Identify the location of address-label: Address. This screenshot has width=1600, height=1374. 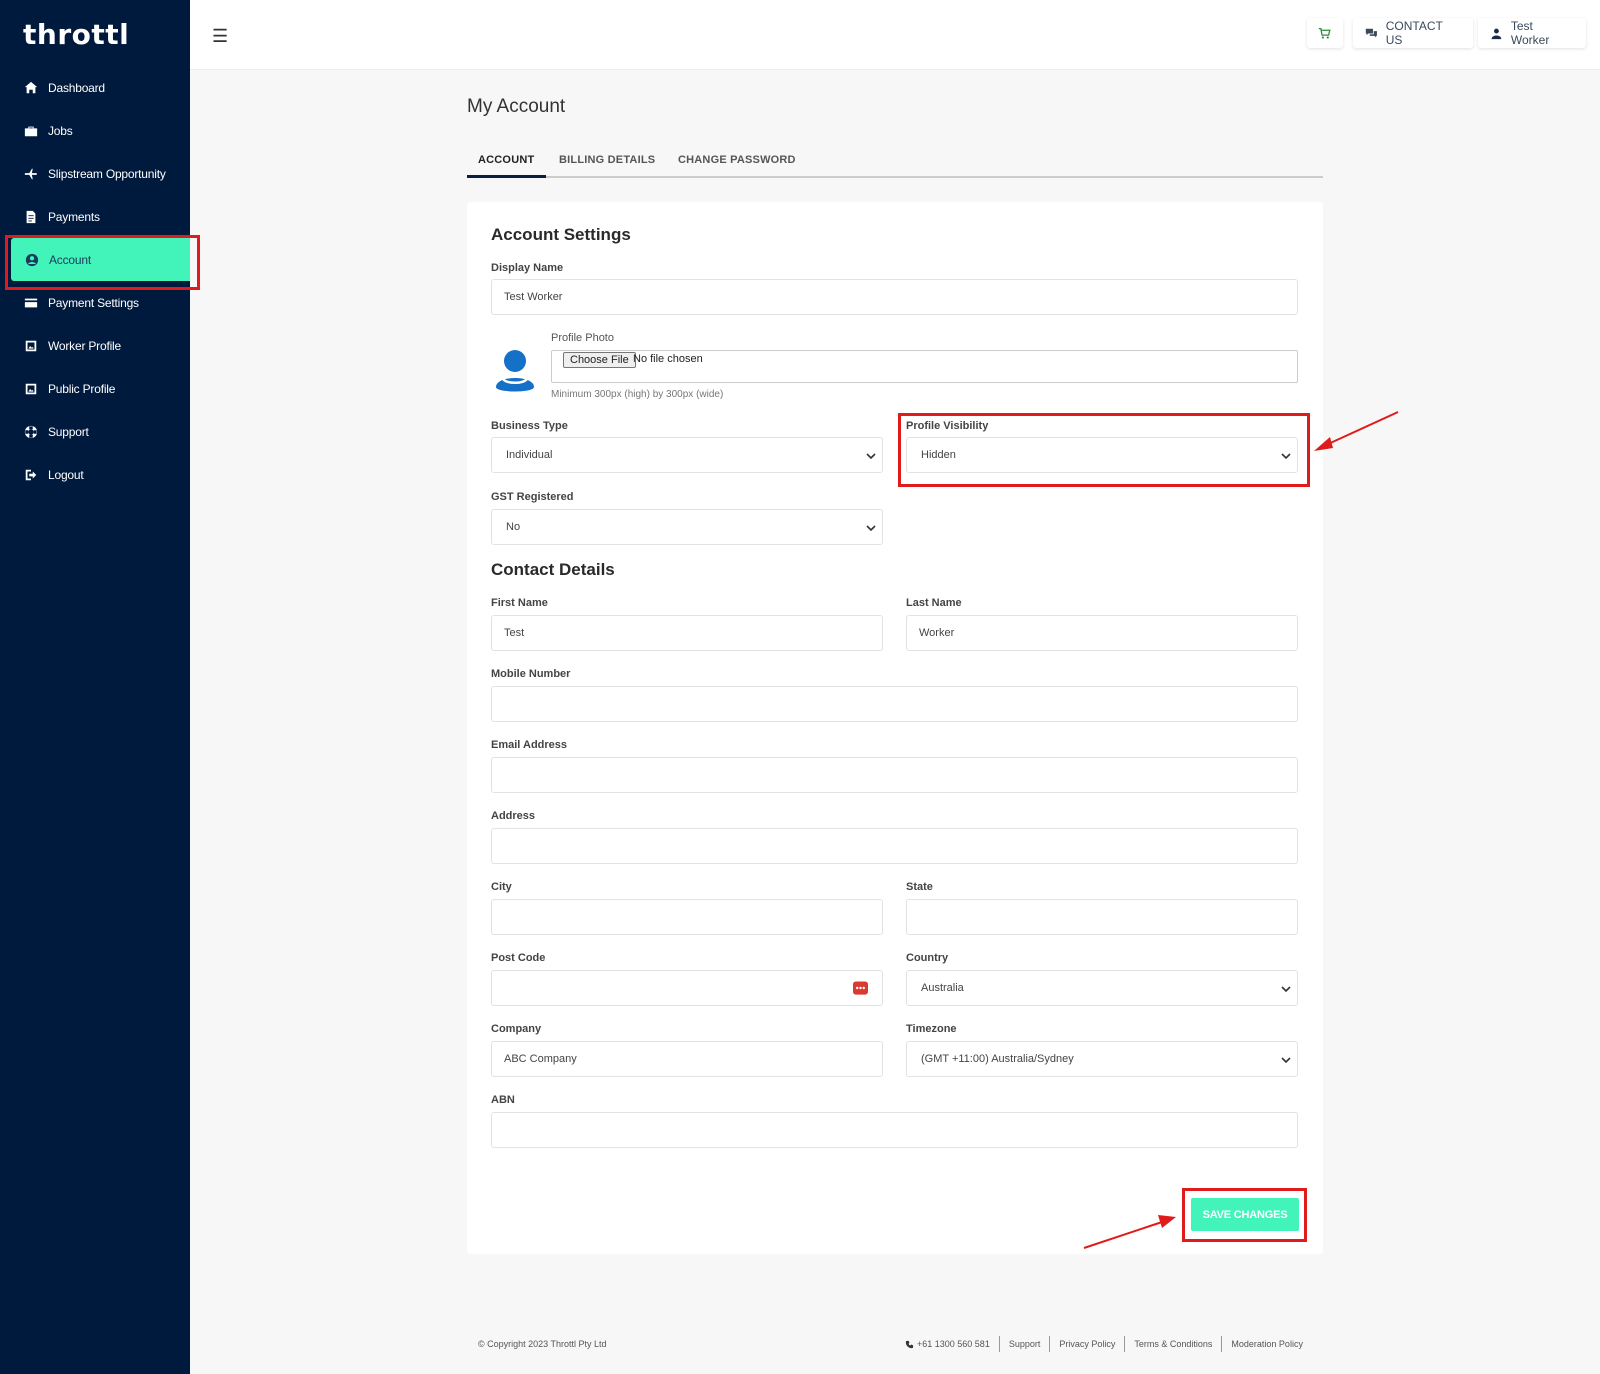
(513, 816).